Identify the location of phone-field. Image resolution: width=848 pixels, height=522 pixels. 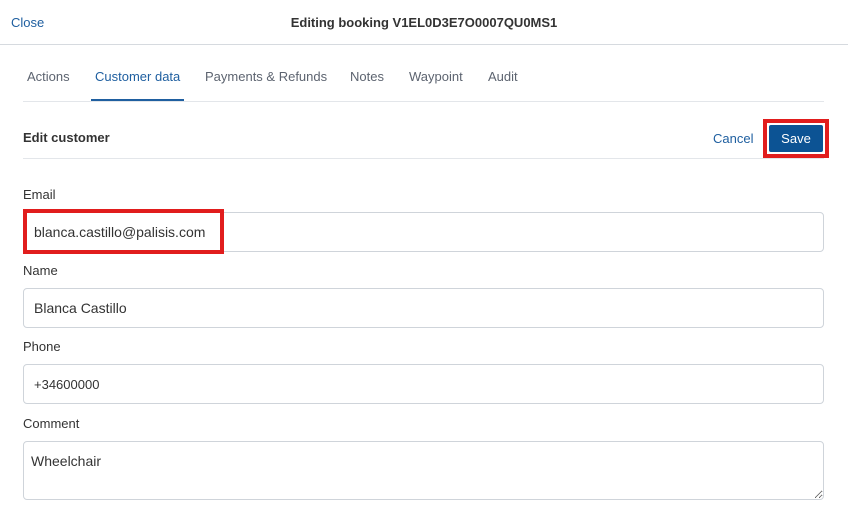
(423, 384).